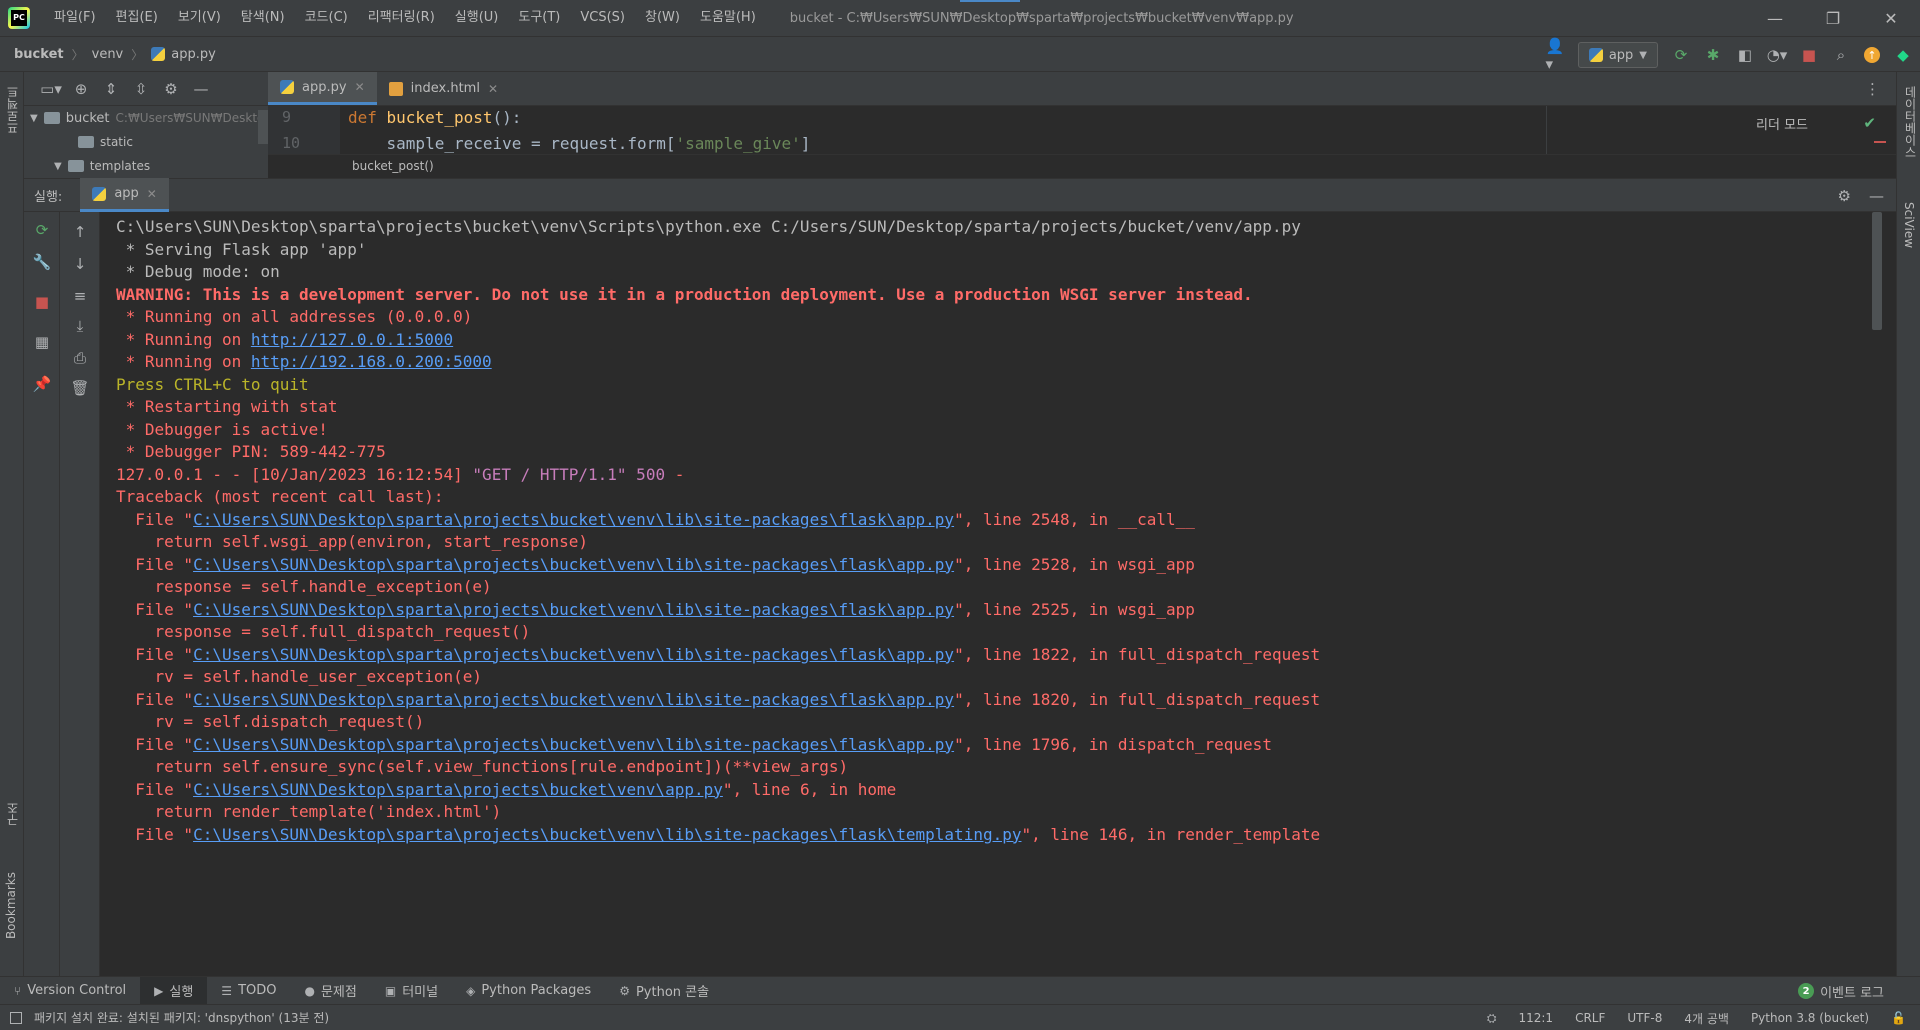 Image resolution: width=1920 pixels, height=1030 pixels. Describe the element at coordinates (1535, 1018) in the screenshot. I see `caret-position: 112:1` at that location.